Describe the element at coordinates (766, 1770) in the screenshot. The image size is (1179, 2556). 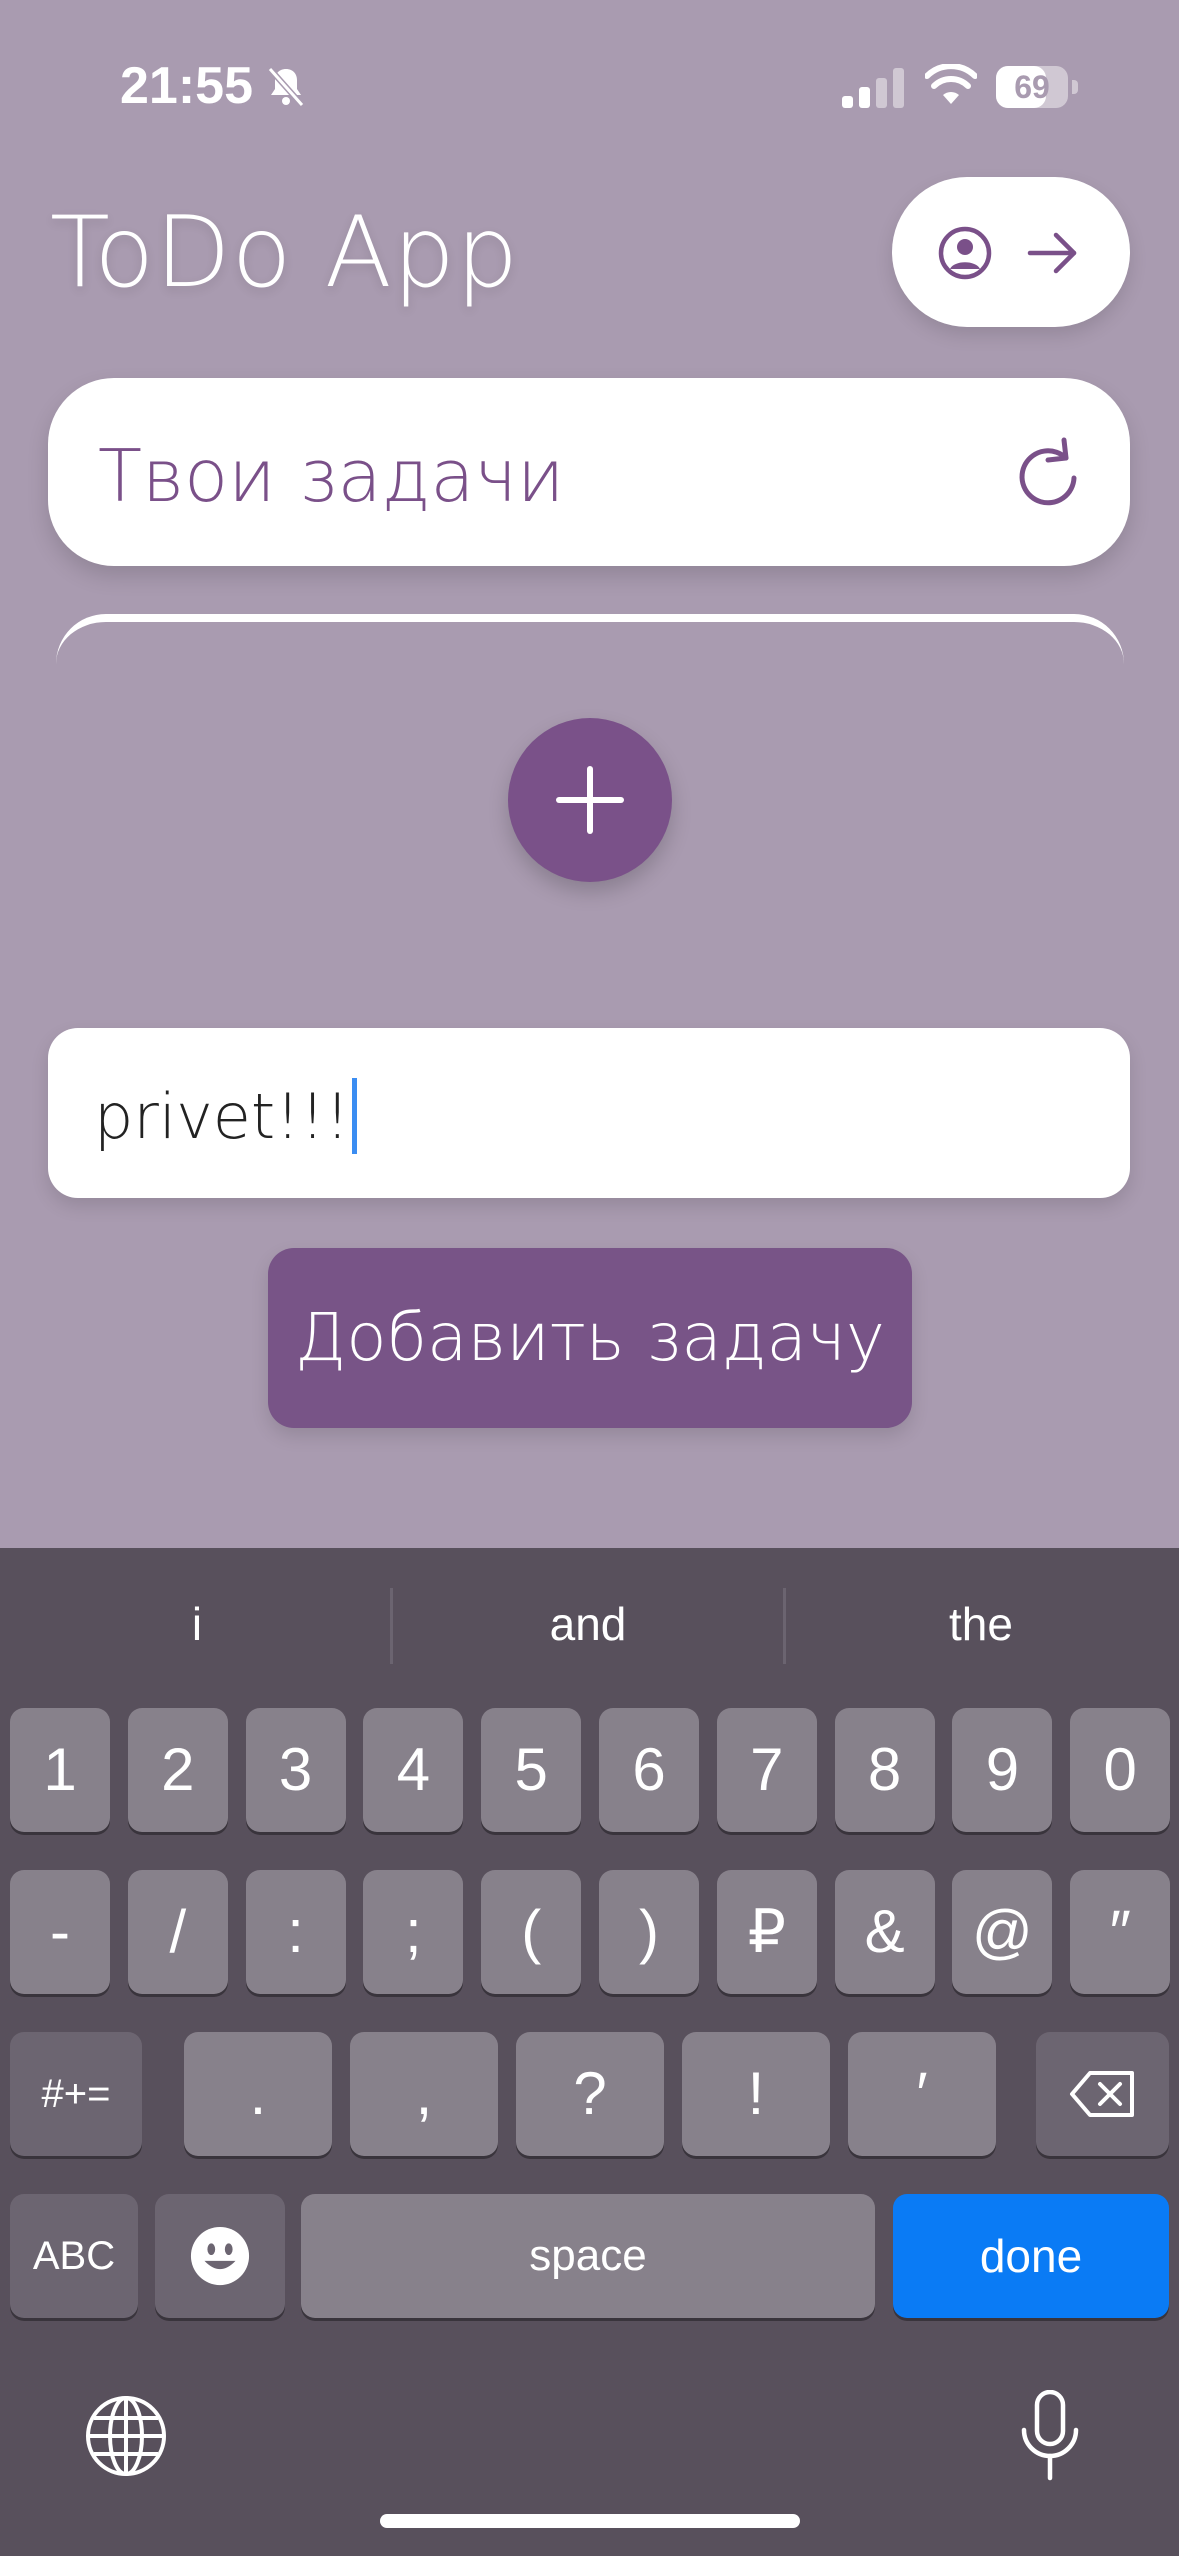
I see `key-seven: 7` at that location.